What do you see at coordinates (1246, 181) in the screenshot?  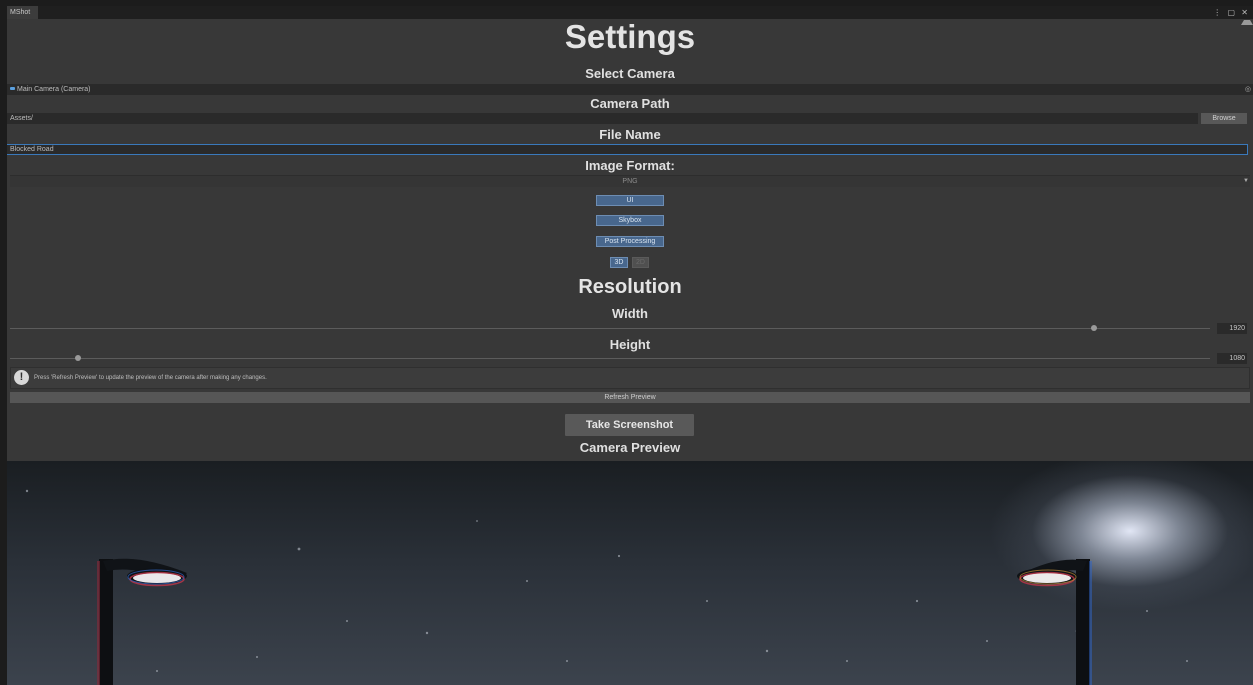 I see `chevron-down-icon: ▼` at bounding box center [1246, 181].